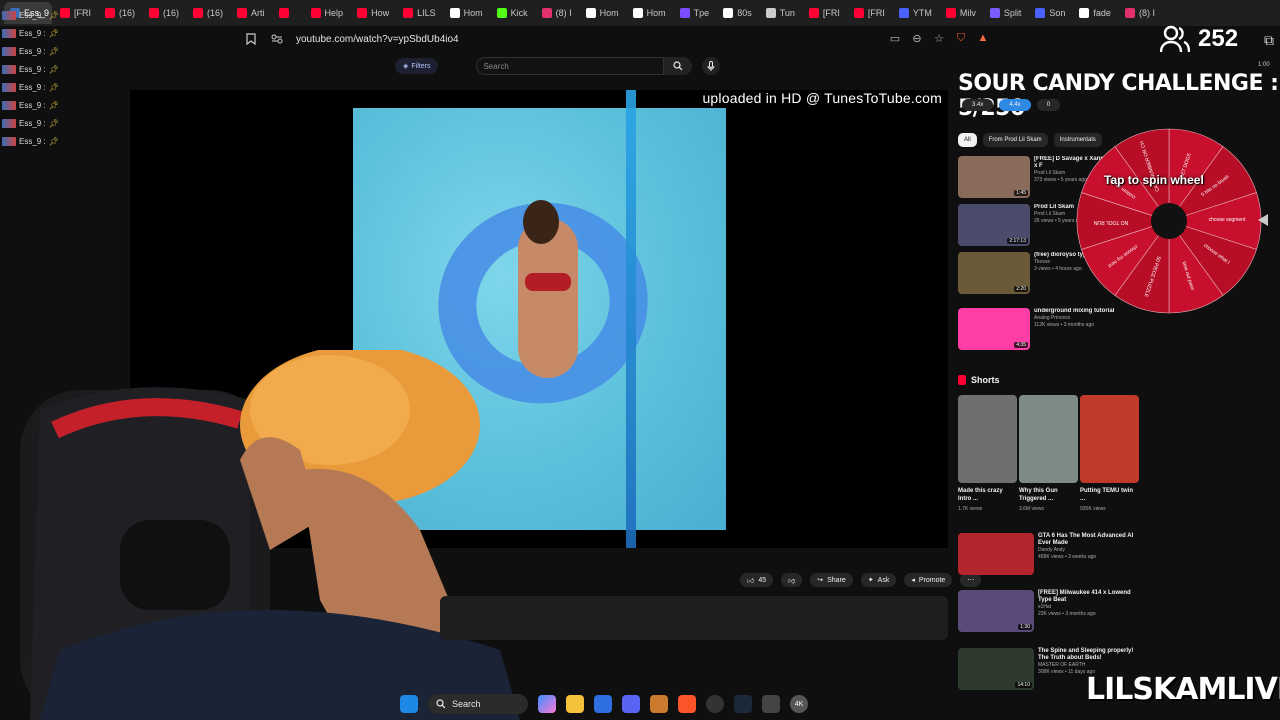 Image resolution: width=1280 pixels, height=720 pixels. I want to click on video-thumbnail, so click(996, 554).